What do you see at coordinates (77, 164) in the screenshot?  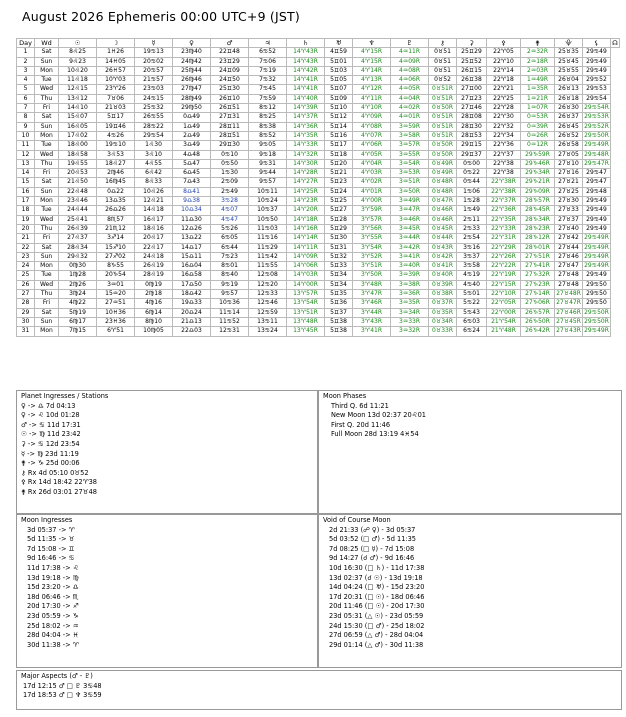 I see `table-cell: 19♌55` at bounding box center [77, 164].